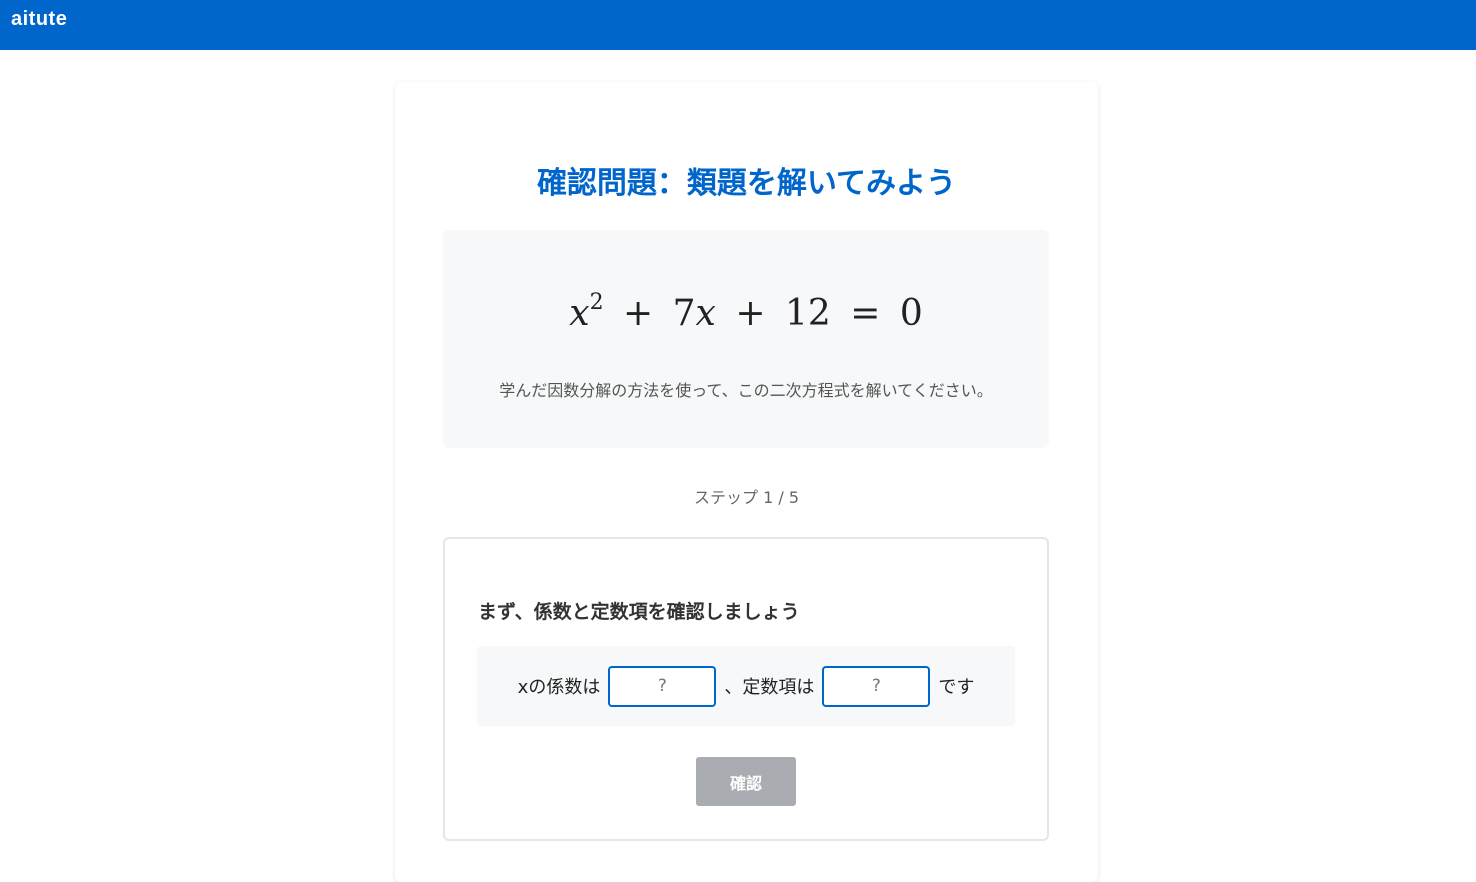 The width and height of the screenshot is (1476, 882). Describe the element at coordinates (746, 781) in the screenshot. I see `confirm-button: 確認` at that location.